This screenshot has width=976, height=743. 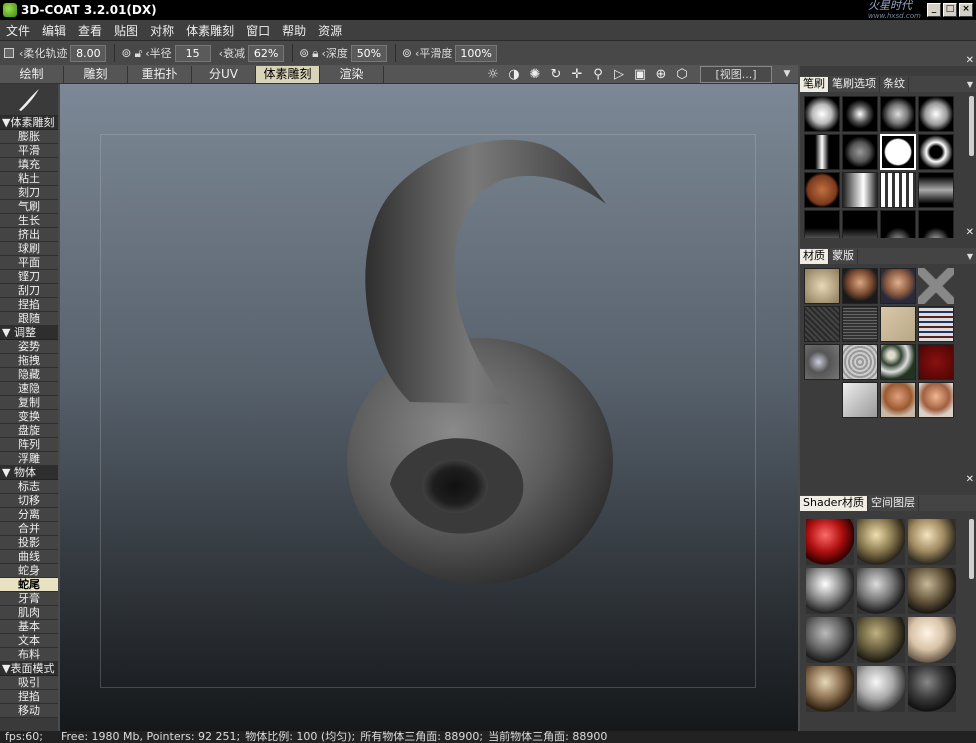 I want to click on light-icon: ✺, so click(x=535, y=74).